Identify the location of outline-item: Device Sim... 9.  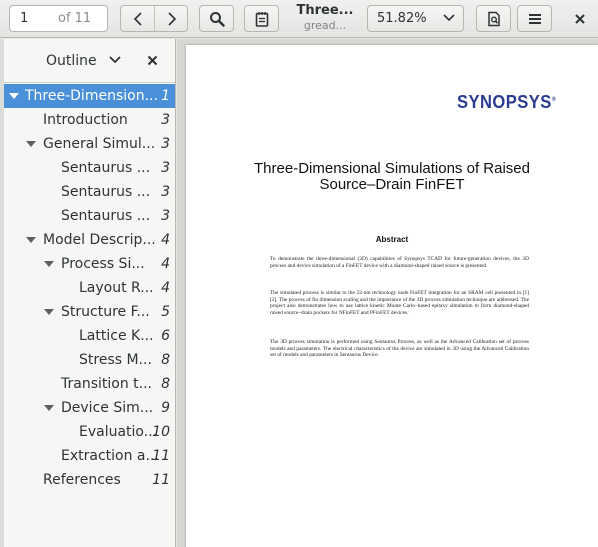
(89, 408).